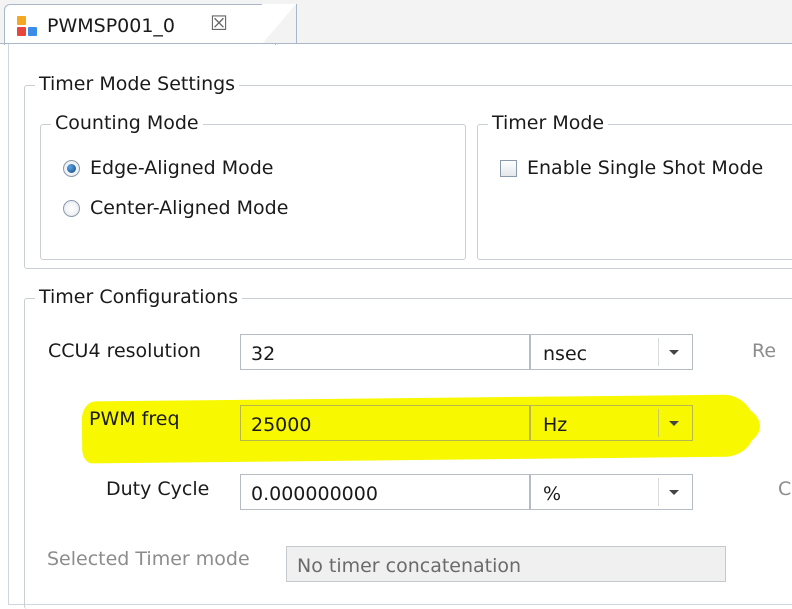 The image size is (792, 609). Describe the element at coordinates (124, 351) in the screenshot. I see `ccu4-resolution-label: CCU4 resolution` at that location.